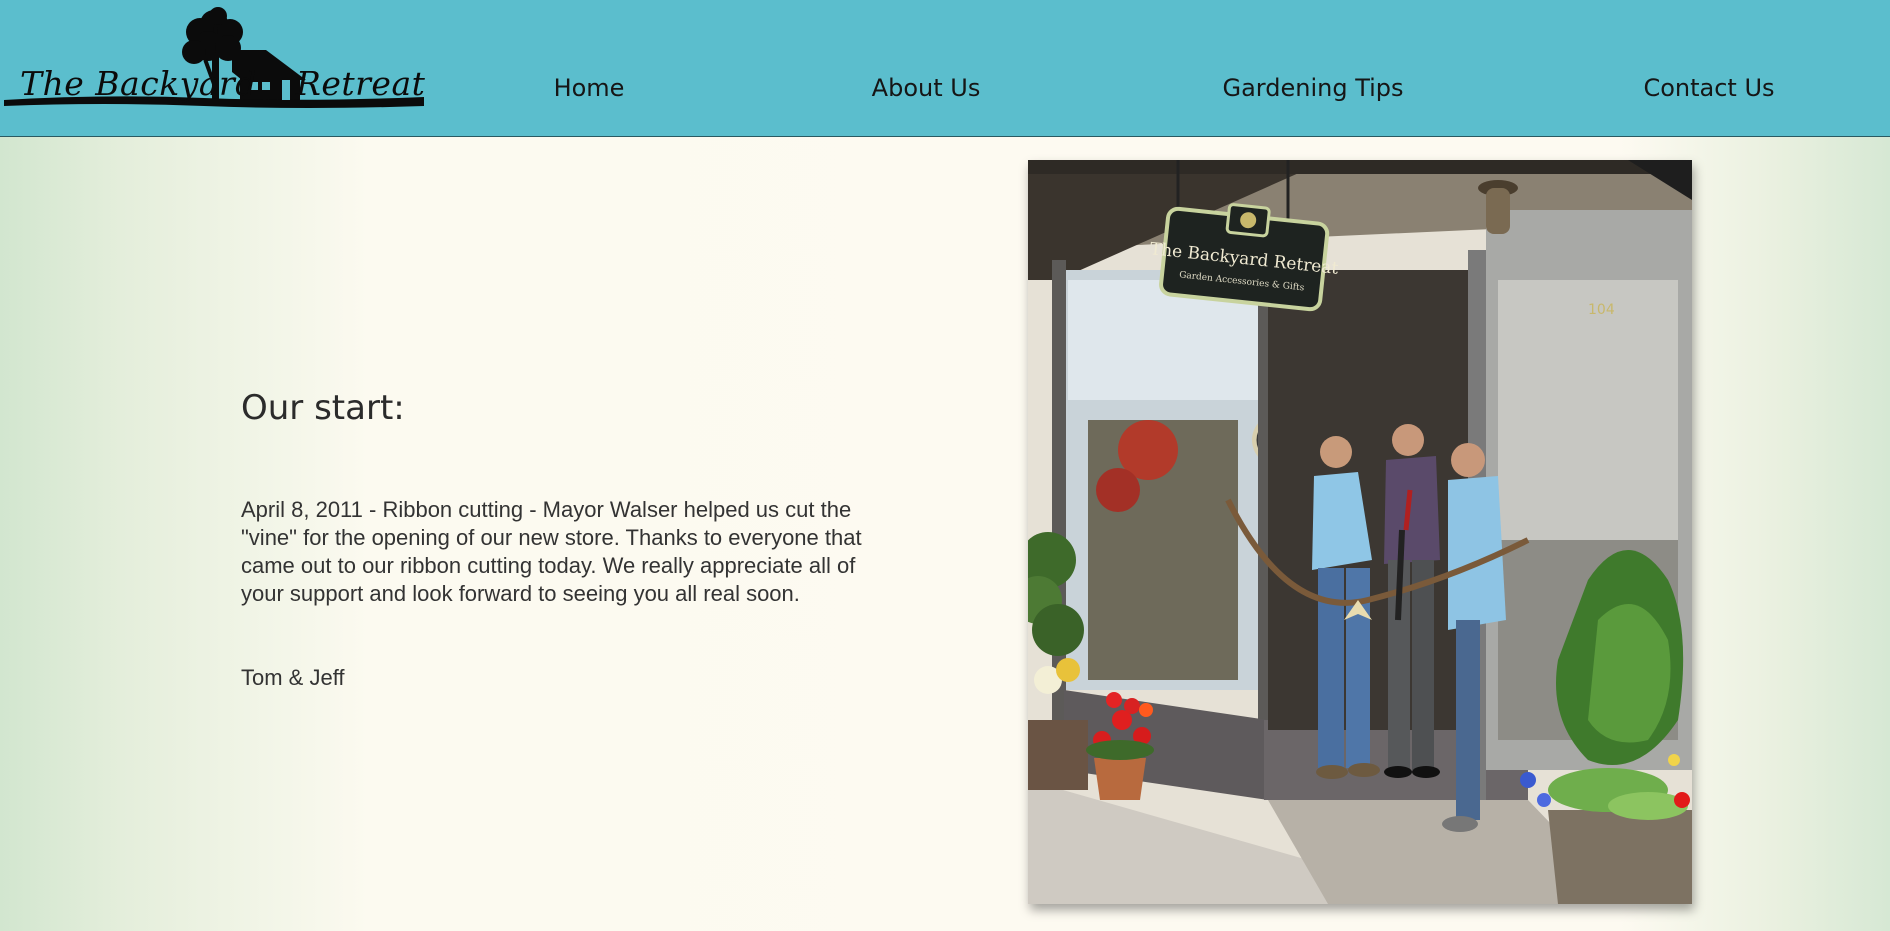  I want to click on nav-gardening-tips: Gardening Tips, so click(1312, 88).